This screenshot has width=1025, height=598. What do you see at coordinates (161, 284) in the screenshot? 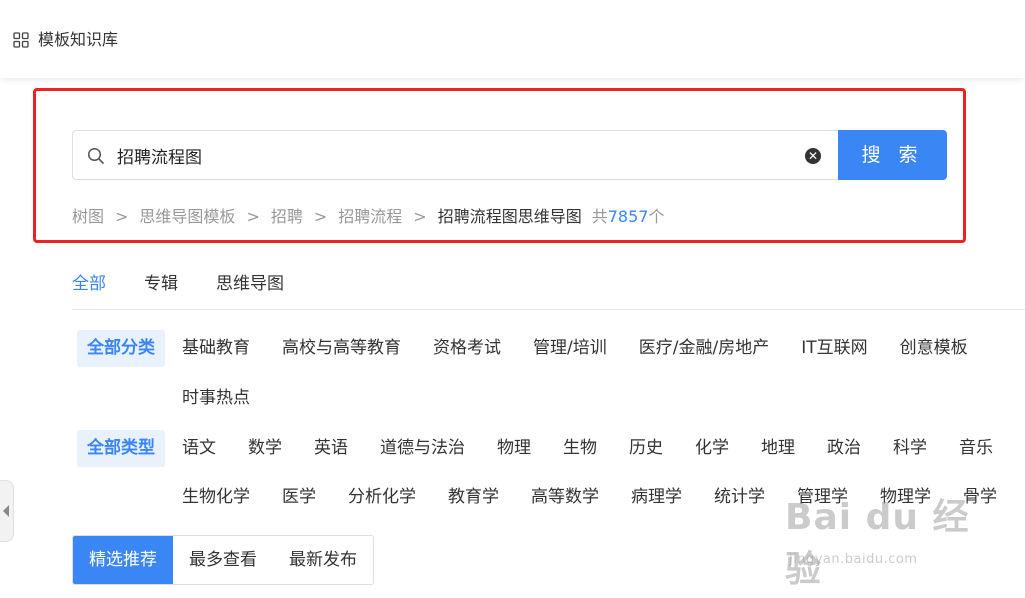
I see `tab-album: 专辑` at bounding box center [161, 284].